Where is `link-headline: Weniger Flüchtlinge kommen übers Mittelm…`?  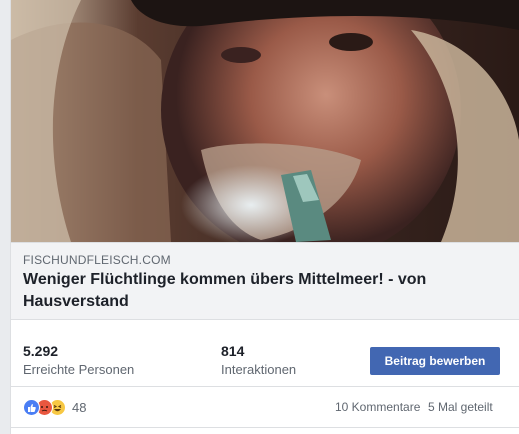
link-headline: Weniger Flüchtlinge kommen übers Mittelm… is located at coordinates (263, 291).